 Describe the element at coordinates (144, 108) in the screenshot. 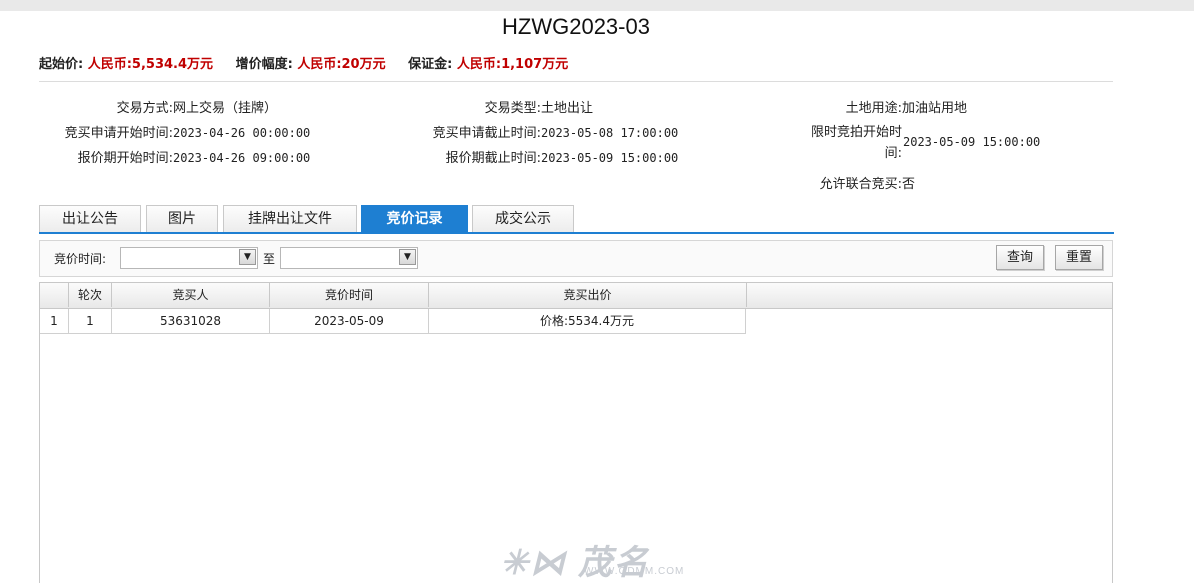

I see `trade-mode-label: 交易方式:` at that location.